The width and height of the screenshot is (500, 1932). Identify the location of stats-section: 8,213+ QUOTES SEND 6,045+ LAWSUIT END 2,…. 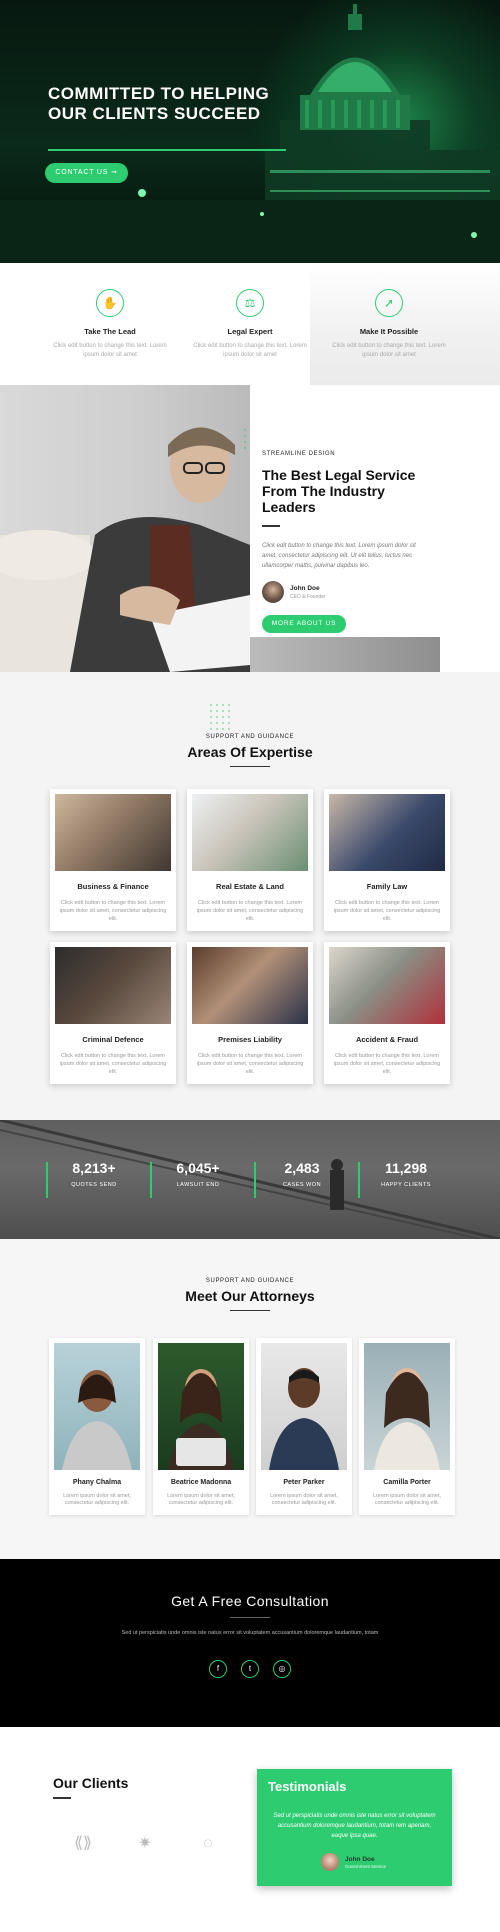
(250, 1179).